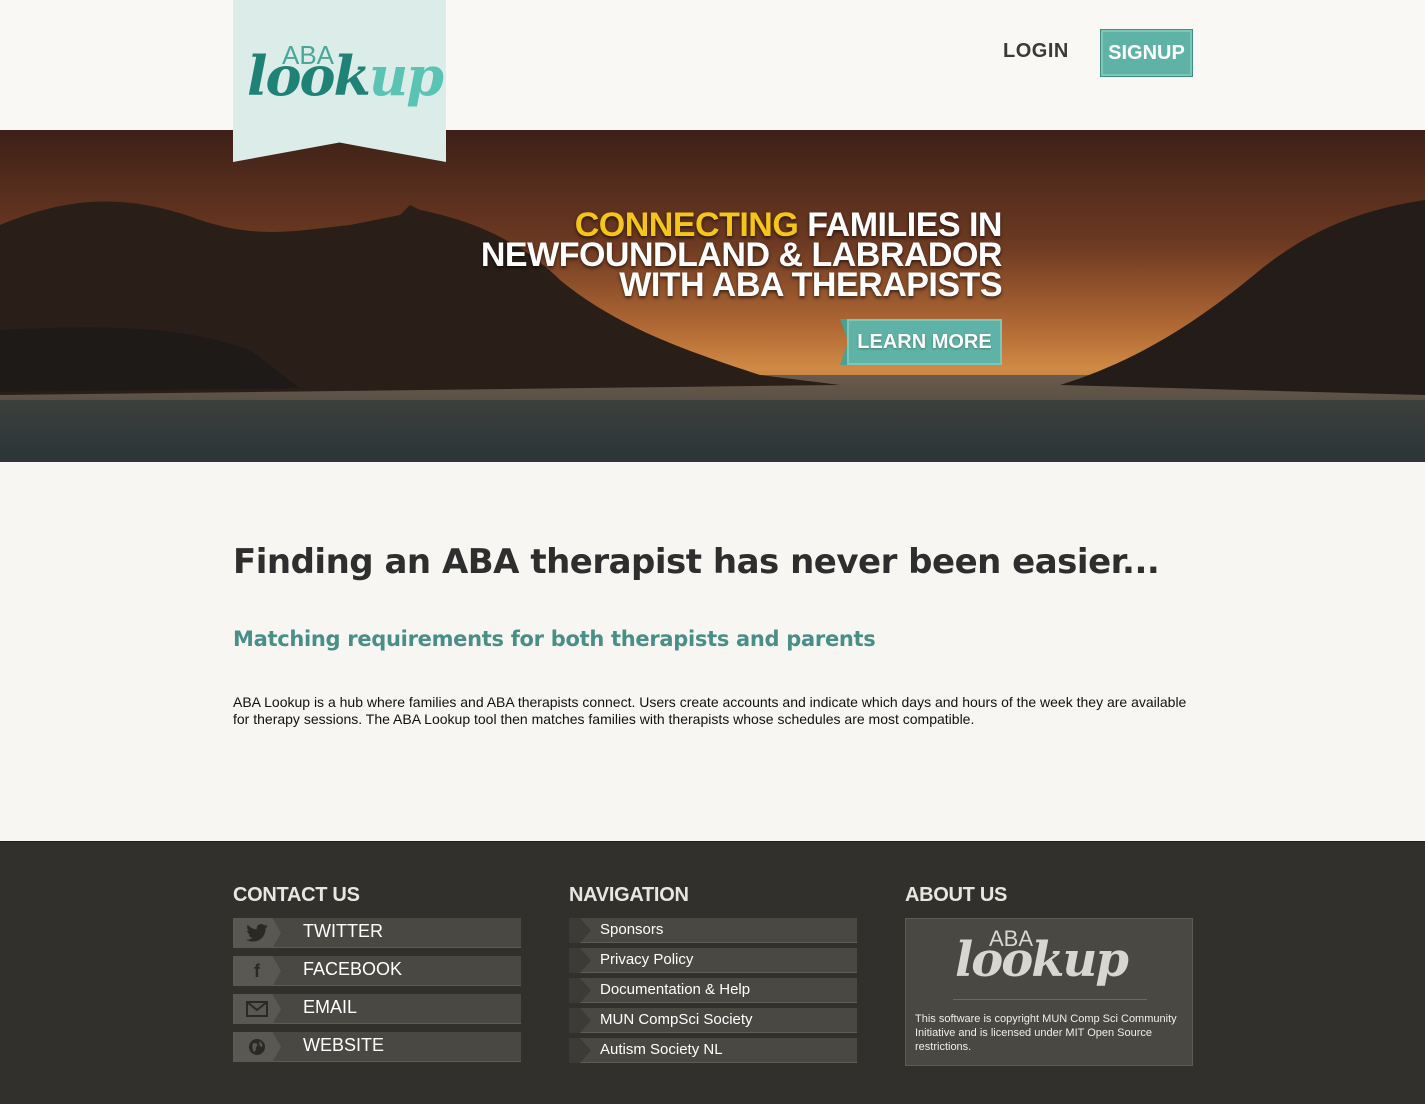  Describe the element at coordinates (1042, 960) in the screenshot. I see `about-logo-lookup: lookup` at that location.